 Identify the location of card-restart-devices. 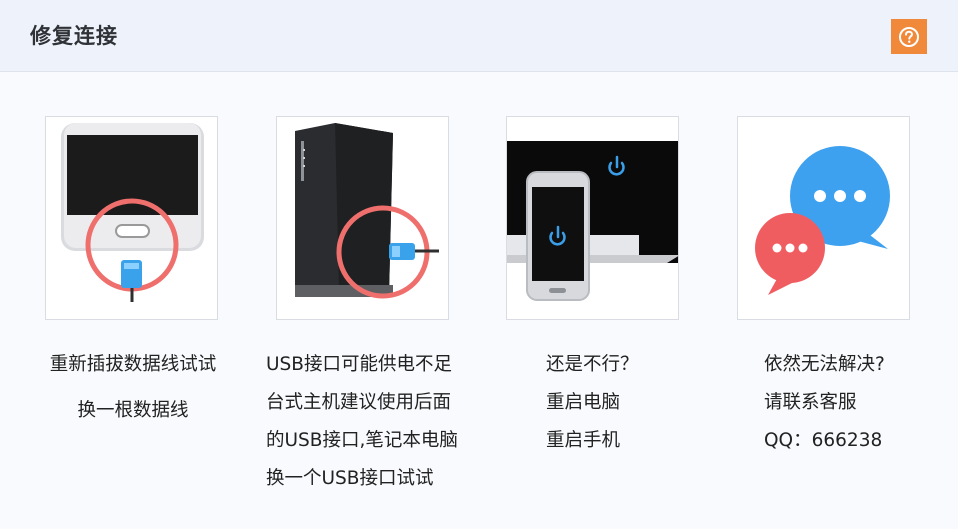
(592, 218).